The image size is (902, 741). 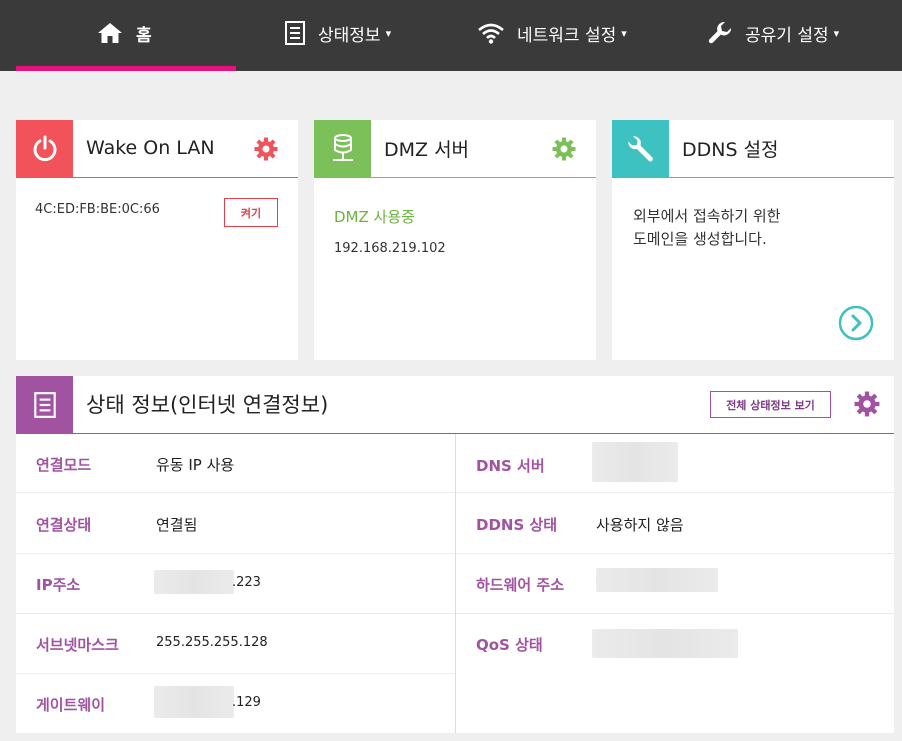 What do you see at coordinates (194, 702) in the screenshot?
I see `redacted-gateway-prefix` at bounding box center [194, 702].